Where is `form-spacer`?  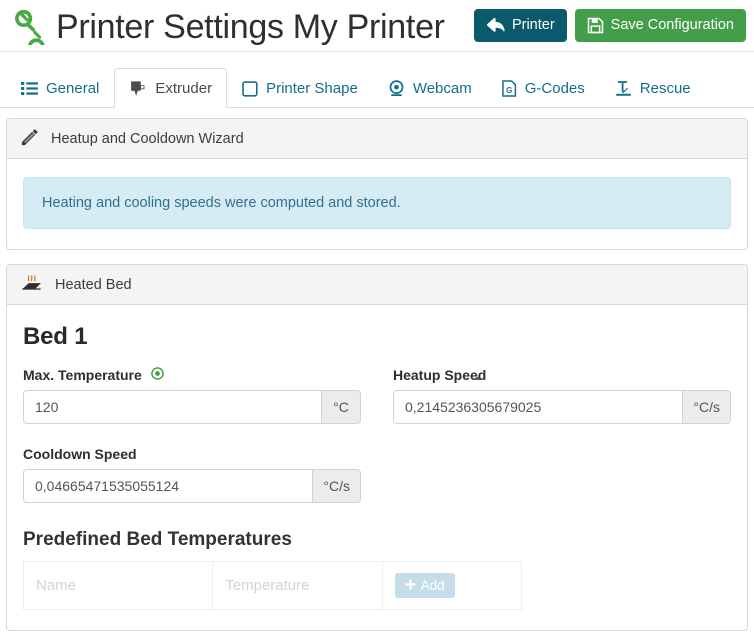 form-spacer is located at coordinates (377, 435).